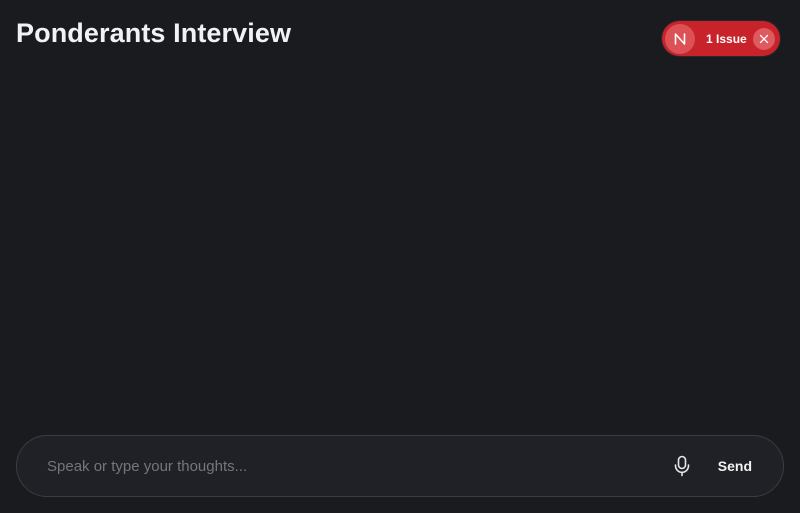 The image size is (800, 513). Describe the element at coordinates (726, 39) in the screenshot. I see `issues-count-label: 1 Issue` at that location.